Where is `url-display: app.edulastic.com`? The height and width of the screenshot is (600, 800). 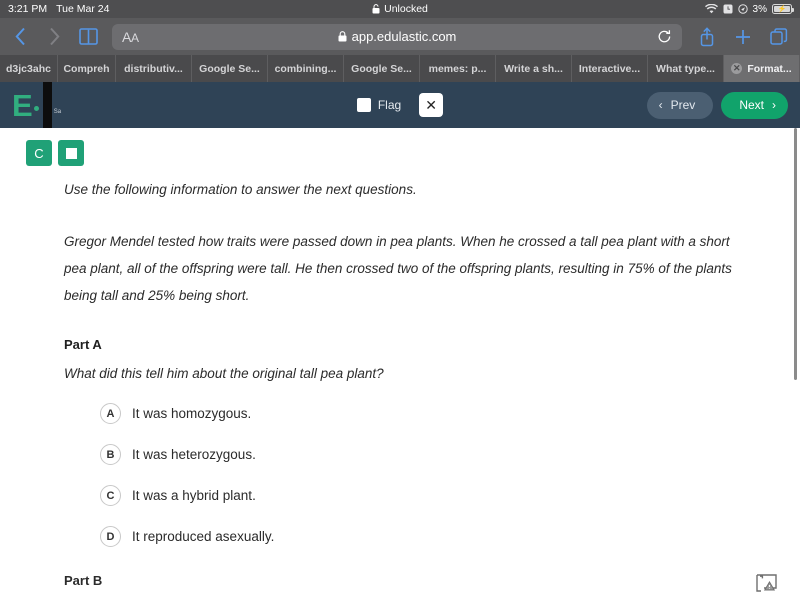
url-display: app.edulastic.com is located at coordinates (397, 36).